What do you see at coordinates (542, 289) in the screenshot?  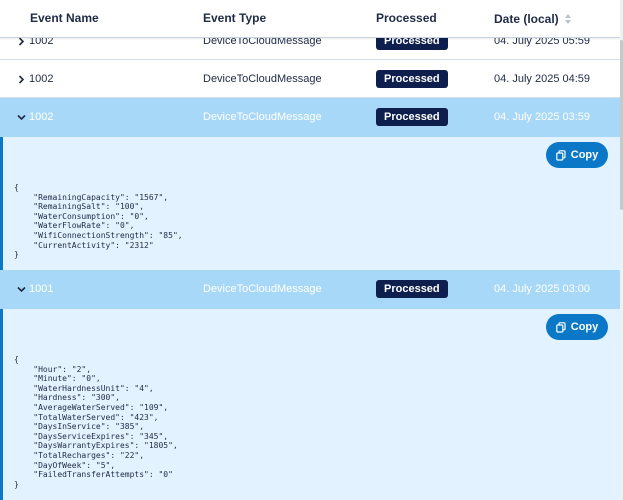 I see `date-cell: 04. July 2025 03:00` at bounding box center [542, 289].